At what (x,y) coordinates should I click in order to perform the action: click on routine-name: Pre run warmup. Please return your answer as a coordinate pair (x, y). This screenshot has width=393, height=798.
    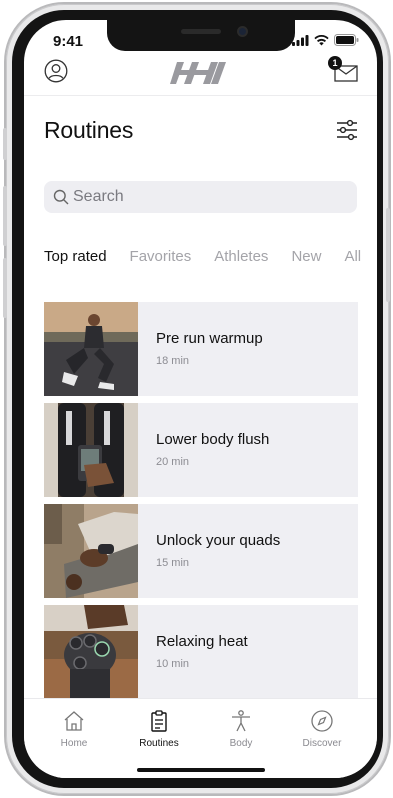
    Looking at the image, I should click on (209, 338).